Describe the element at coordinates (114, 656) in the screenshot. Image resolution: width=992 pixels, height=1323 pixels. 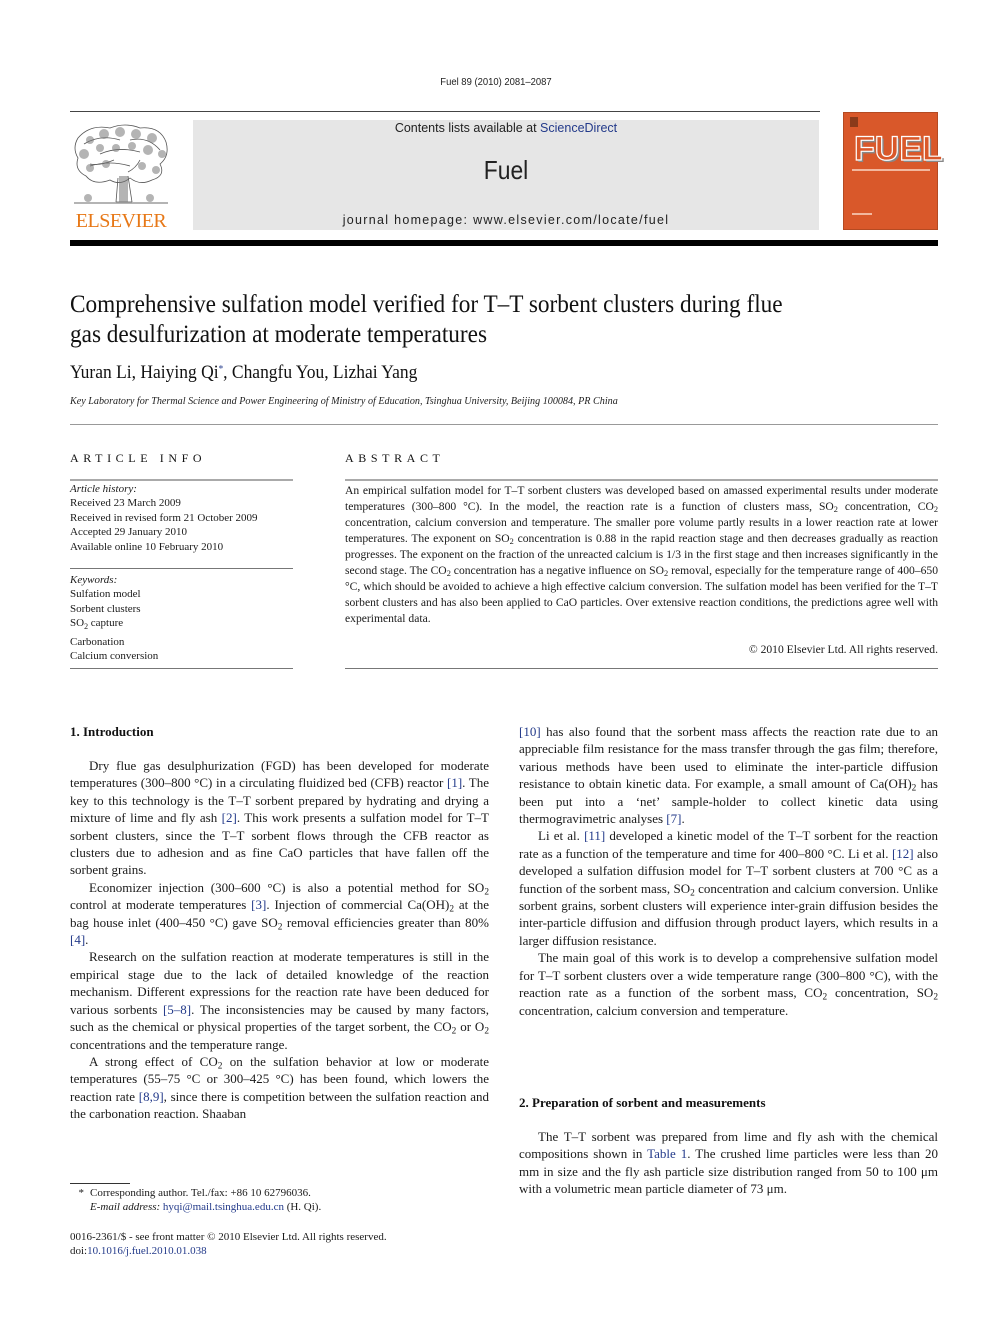
I see `keyword: Calcium conversion` at that location.